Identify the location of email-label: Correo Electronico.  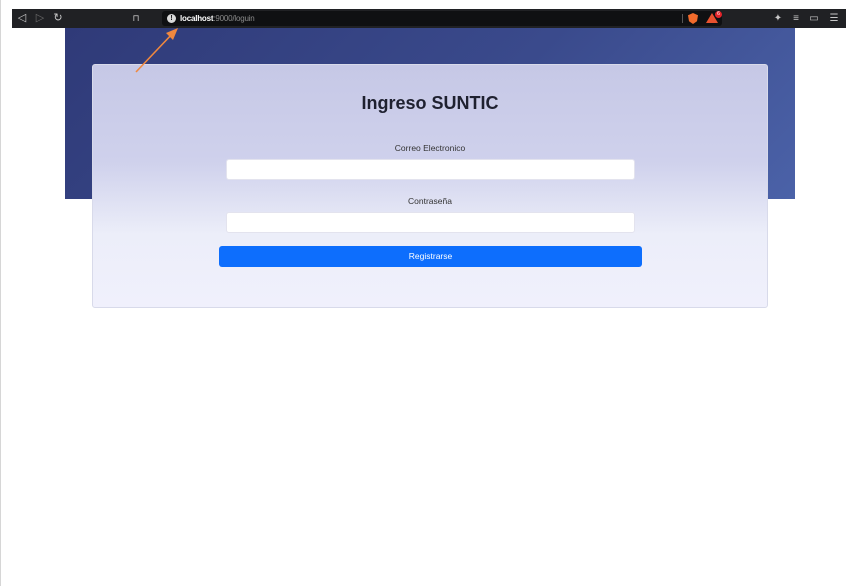
(430, 148).